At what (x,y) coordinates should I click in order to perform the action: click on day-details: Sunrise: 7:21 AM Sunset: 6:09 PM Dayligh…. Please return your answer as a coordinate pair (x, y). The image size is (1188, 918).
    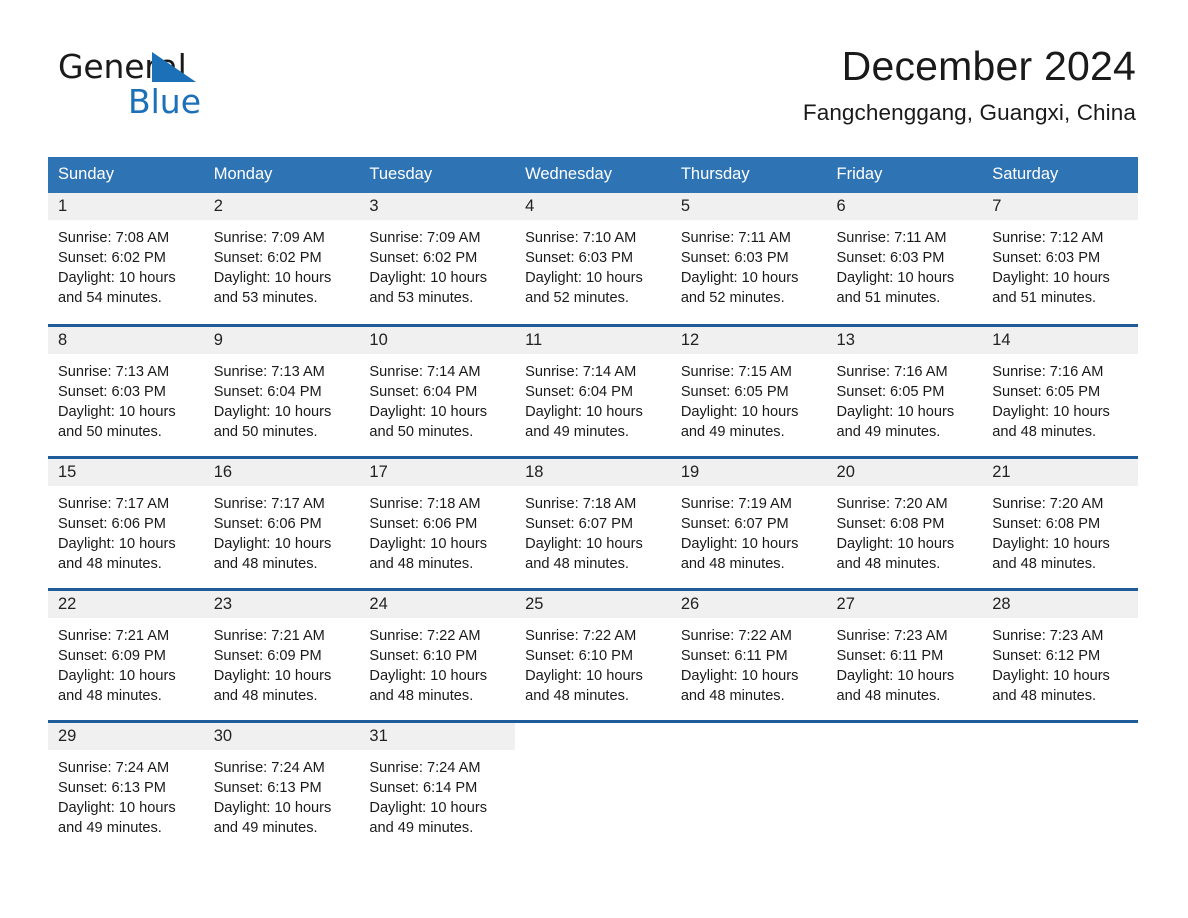
    Looking at the image, I should click on (126, 662).